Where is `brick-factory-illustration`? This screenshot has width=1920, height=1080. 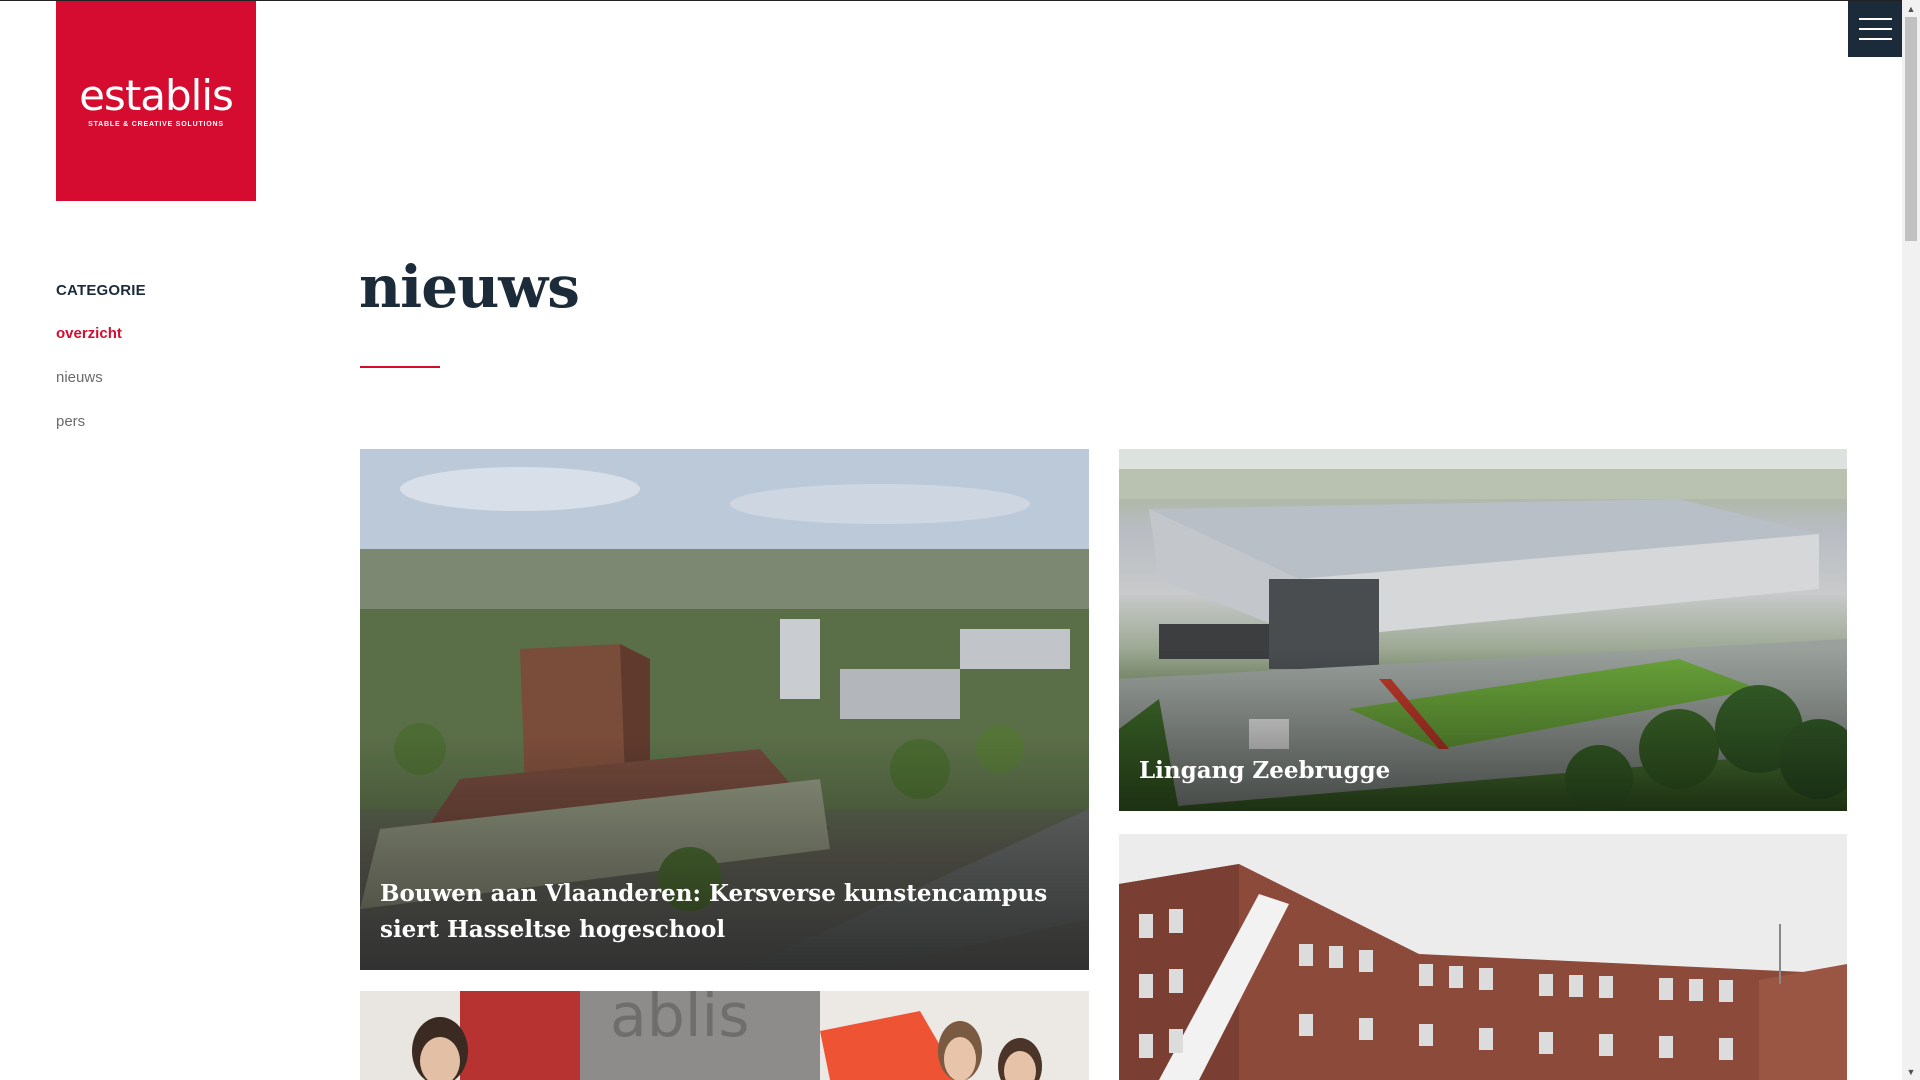 brick-factory-illustration is located at coordinates (1483, 957).